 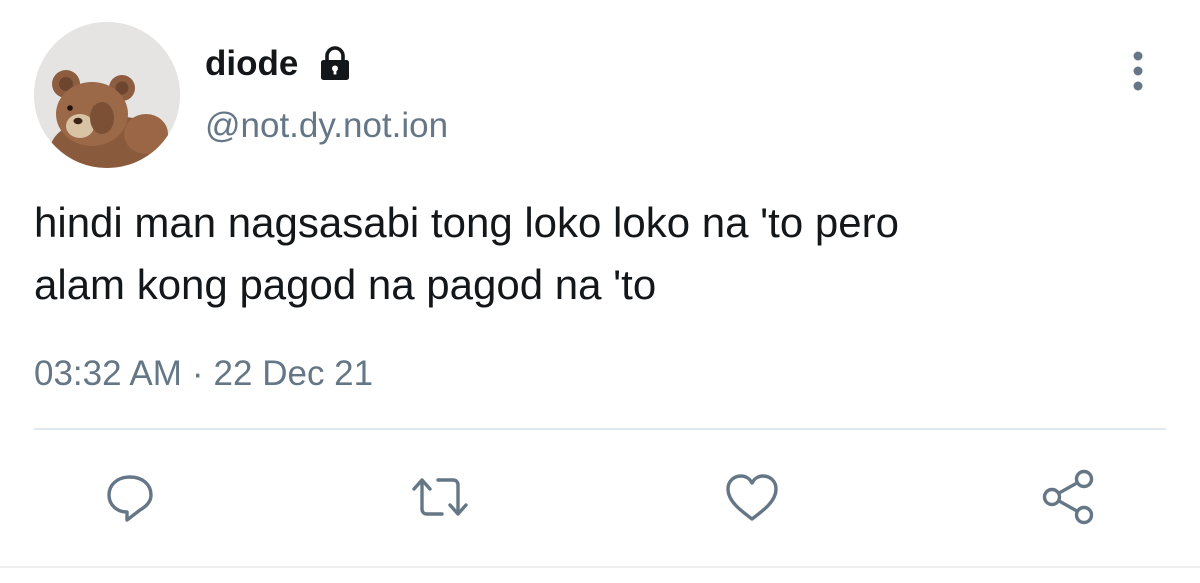 I want to click on reply-icon, so click(x=130, y=498).